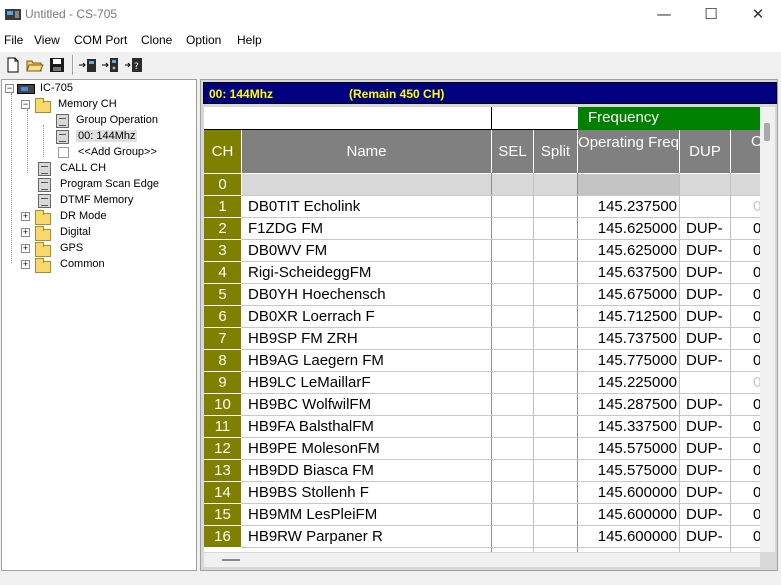 The height and width of the screenshot is (585, 781). What do you see at coordinates (368, 295) in the screenshot?
I see `channel-name-cell: DB0YH Hoechensch` at bounding box center [368, 295].